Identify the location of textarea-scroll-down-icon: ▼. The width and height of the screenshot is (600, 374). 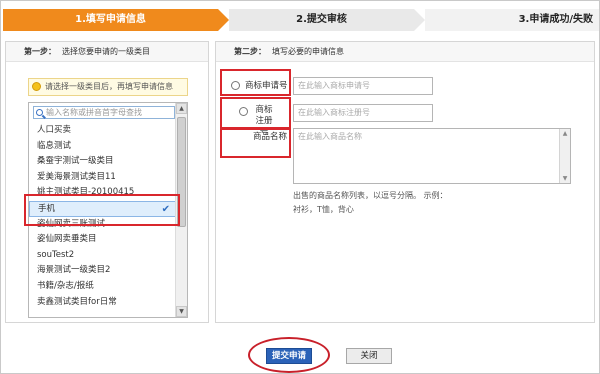
(565, 178).